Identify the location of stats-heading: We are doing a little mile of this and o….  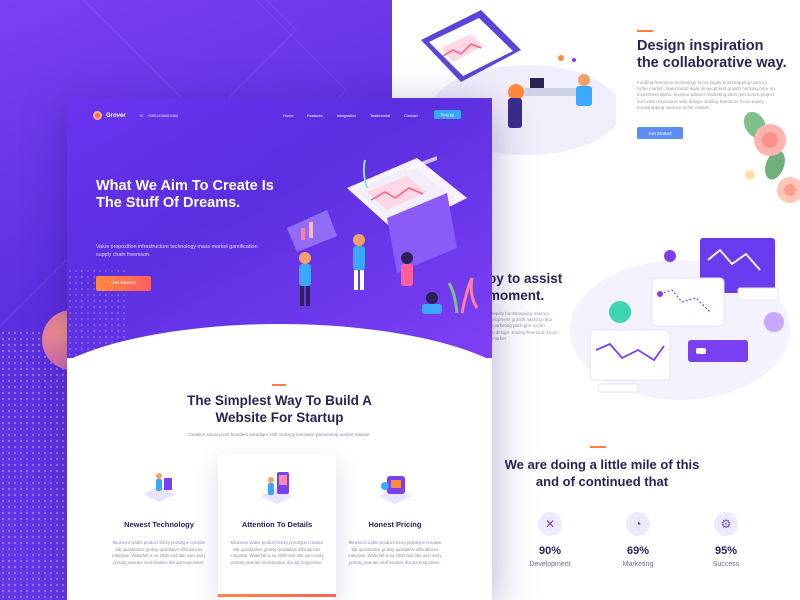
(602, 473).